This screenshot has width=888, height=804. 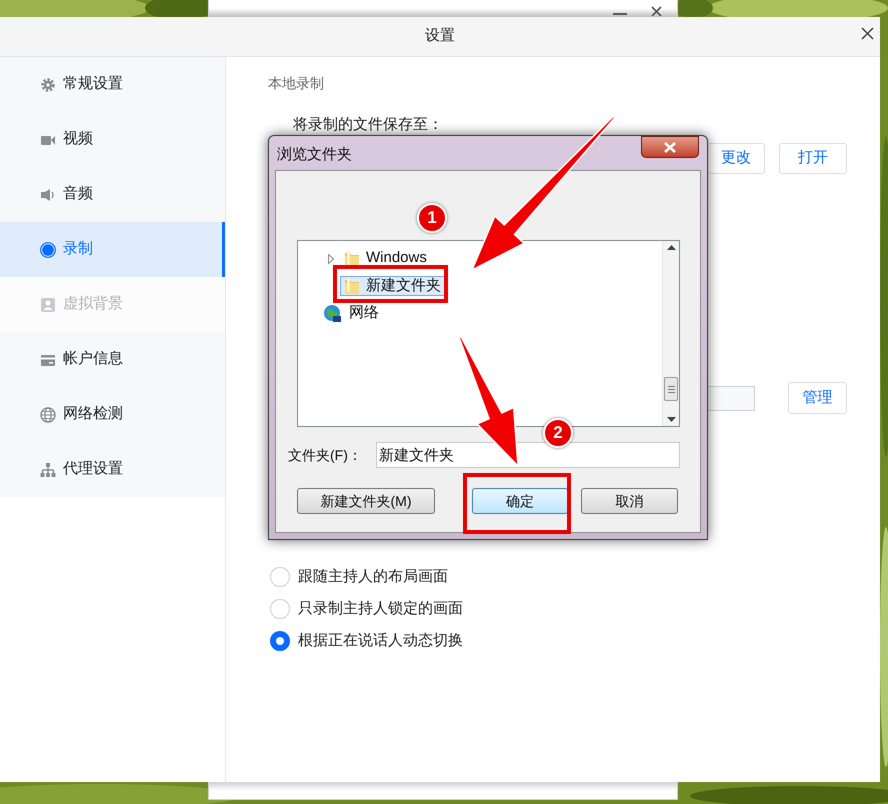 I want to click on radio-label: 只录制主持人锁定的画面, so click(x=380, y=608).